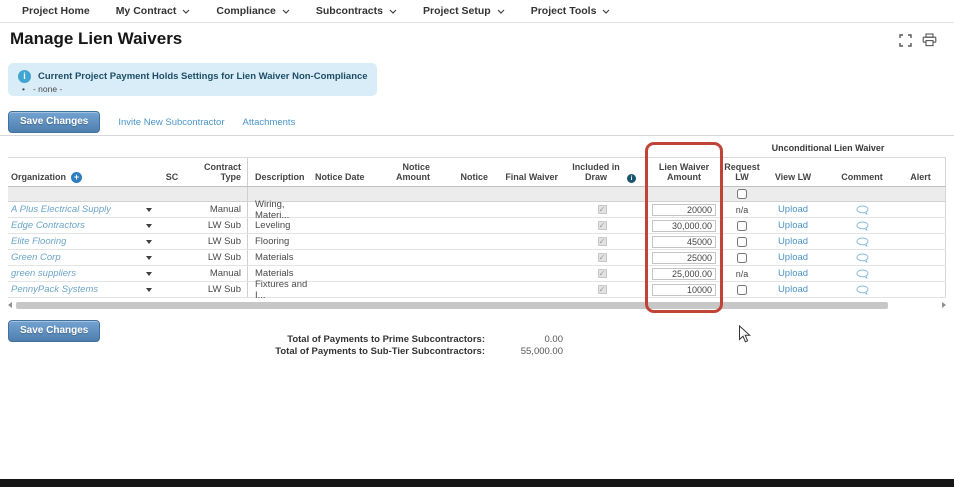 The image size is (954, 487). What do you see at coordinates (602, 225) in the screenshot?
I see `included-in-draw-cell: ✓` at bounding box center [602, 225].